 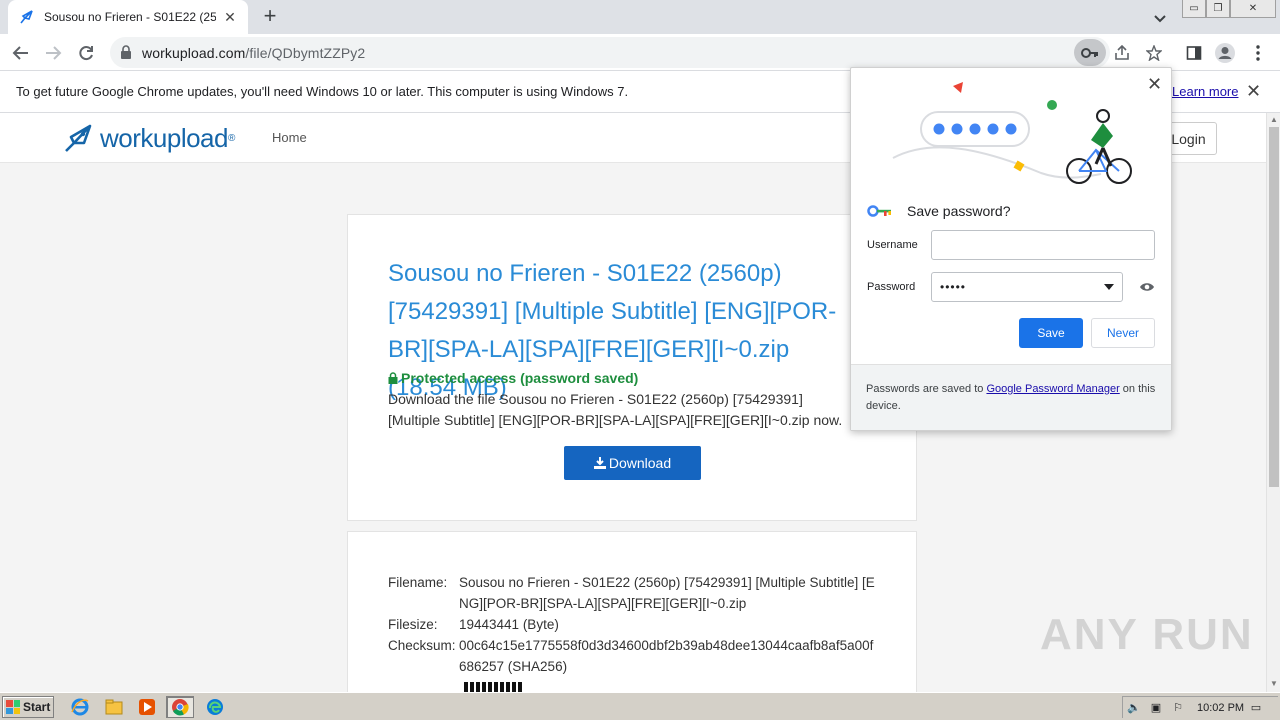 I want to click on workupload-logo: workupload ®, so click(x=148, y=138).